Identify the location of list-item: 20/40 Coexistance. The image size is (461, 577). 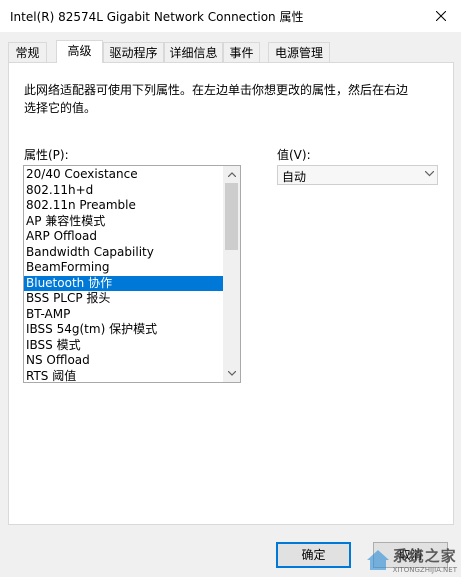
(123, 175).